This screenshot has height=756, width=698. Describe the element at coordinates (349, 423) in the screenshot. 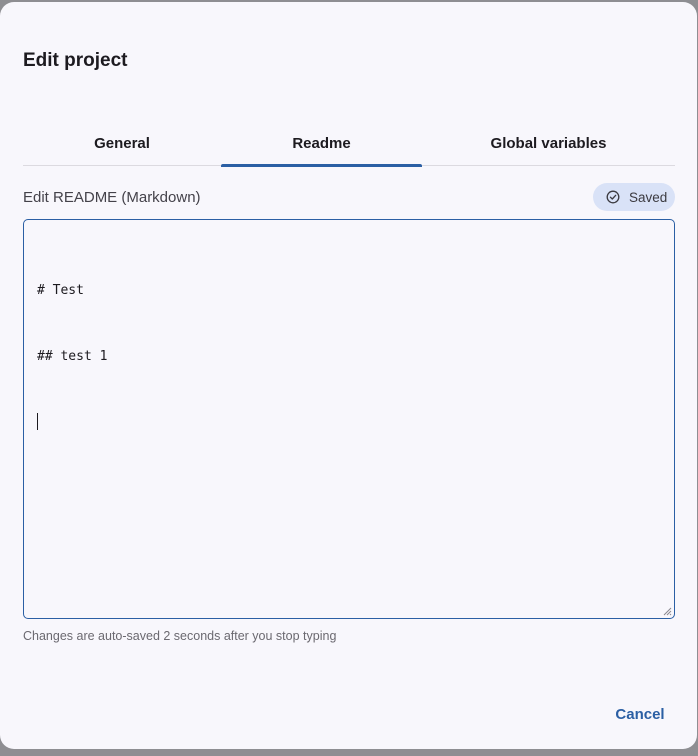

I see `editor-line-current` at that location.